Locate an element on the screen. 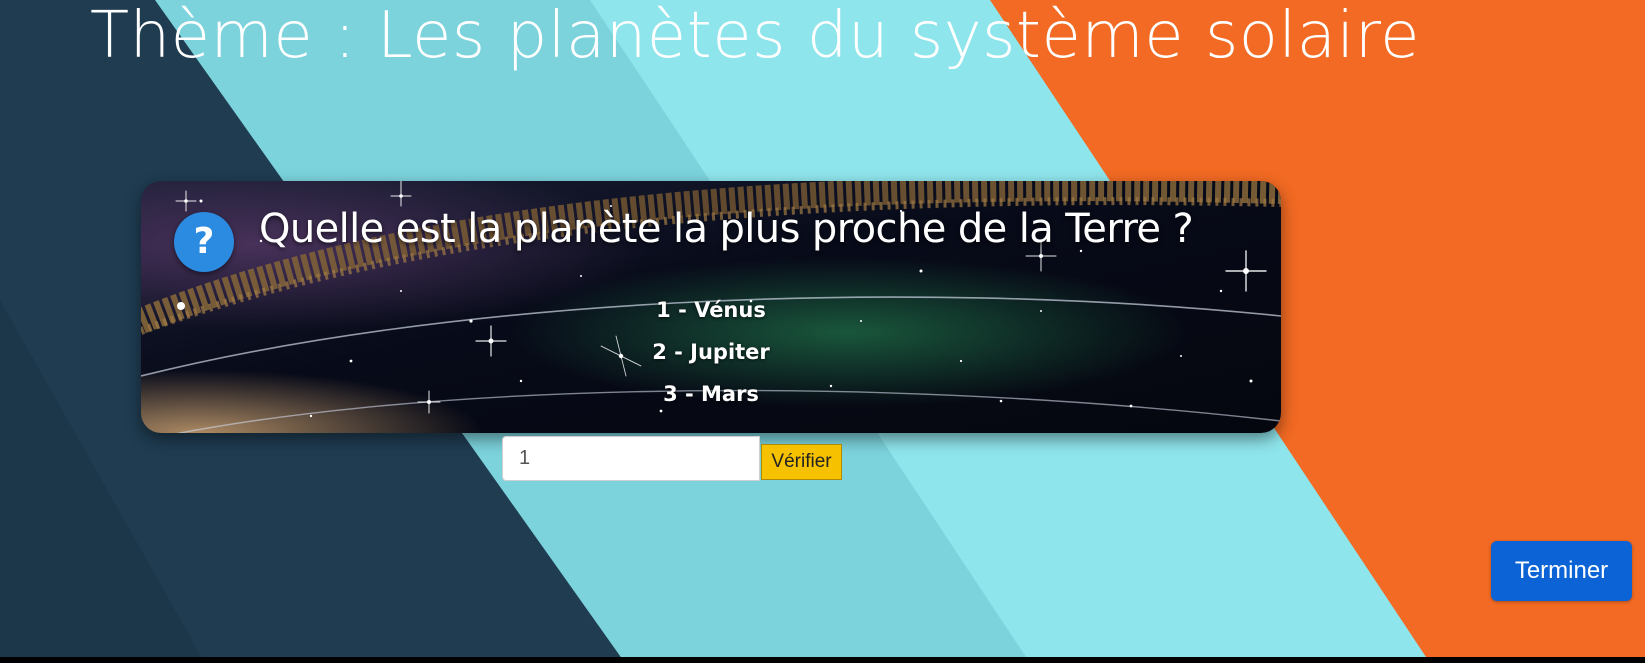 The width and height of the screenshot is (1645, 663). answer-option: 1 - Vénus is located at coordinates (711, 310).